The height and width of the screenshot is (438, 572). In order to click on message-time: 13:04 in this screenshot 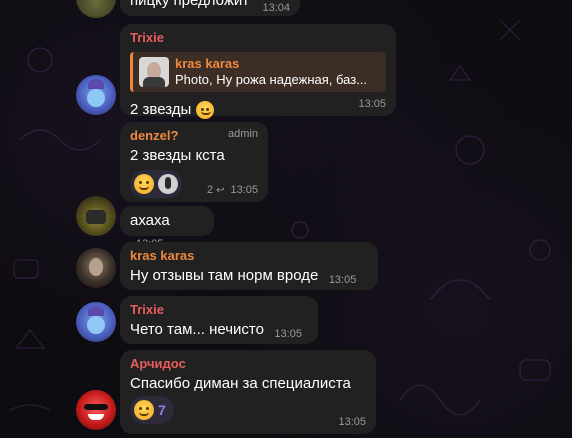, I will do `click(276, 8)`.